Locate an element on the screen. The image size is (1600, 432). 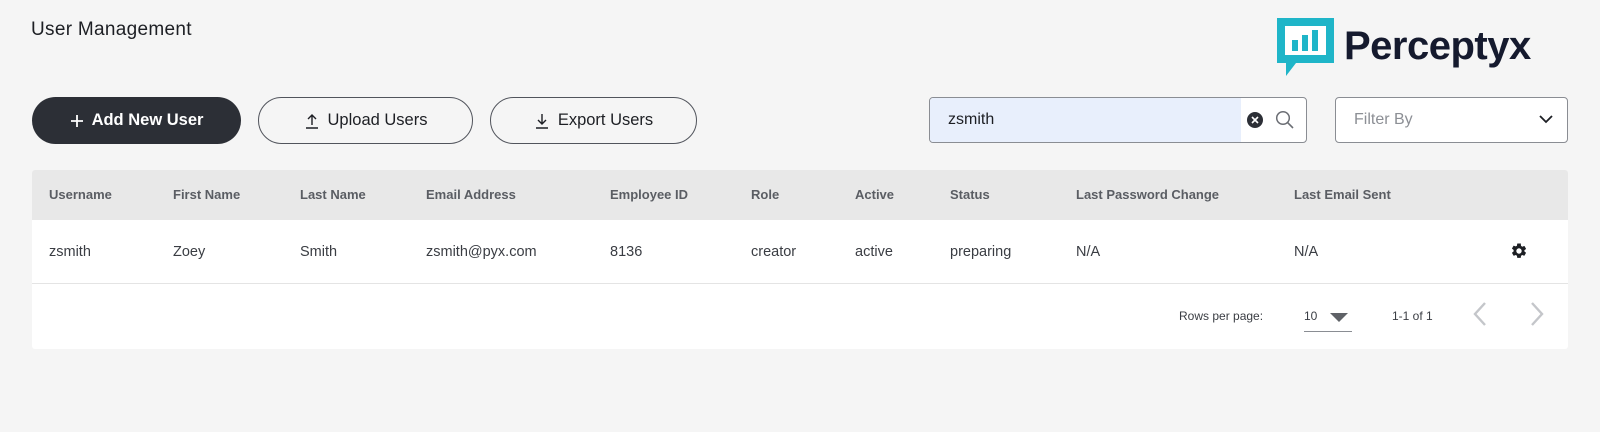
chevron-right-icon is located at coordinates (1537, 314).